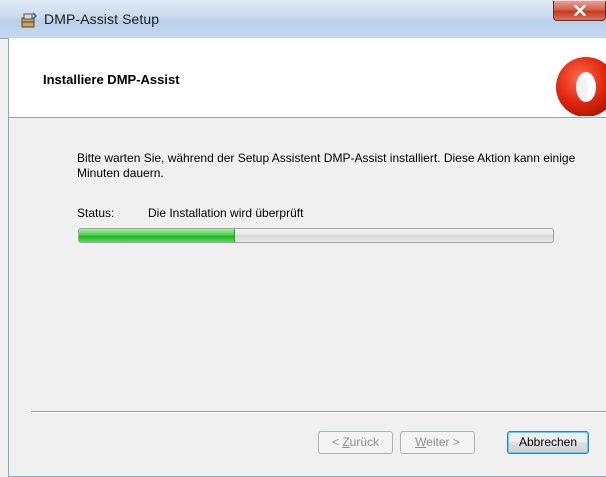 This screenshot has height=477, width=606. What do you see at coordinates (111, 79) in the screenshot?
I see `page-title: Installiere DMP-Assist` at bounding box center [111, 79].